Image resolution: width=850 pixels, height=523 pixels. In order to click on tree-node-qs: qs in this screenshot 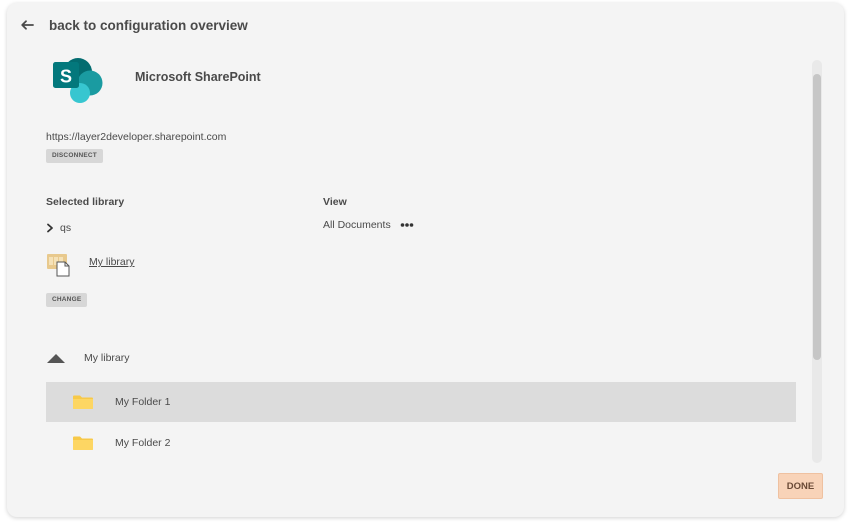, I will do `click(65, 228)`.